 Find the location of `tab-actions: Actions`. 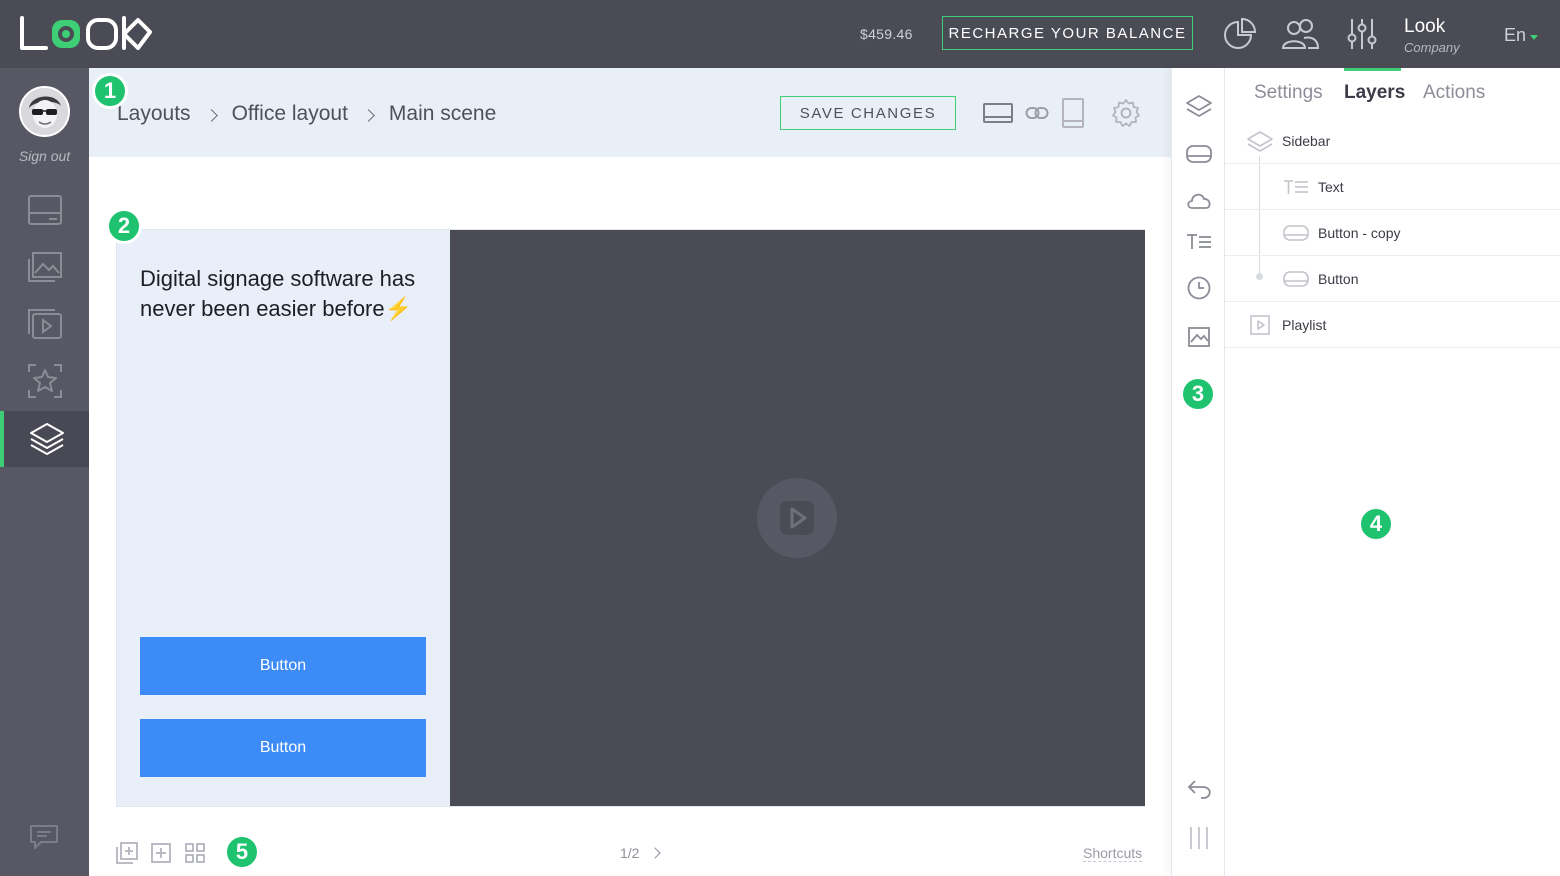

tab-actions: Actions is located at coordinates (1454, 93).